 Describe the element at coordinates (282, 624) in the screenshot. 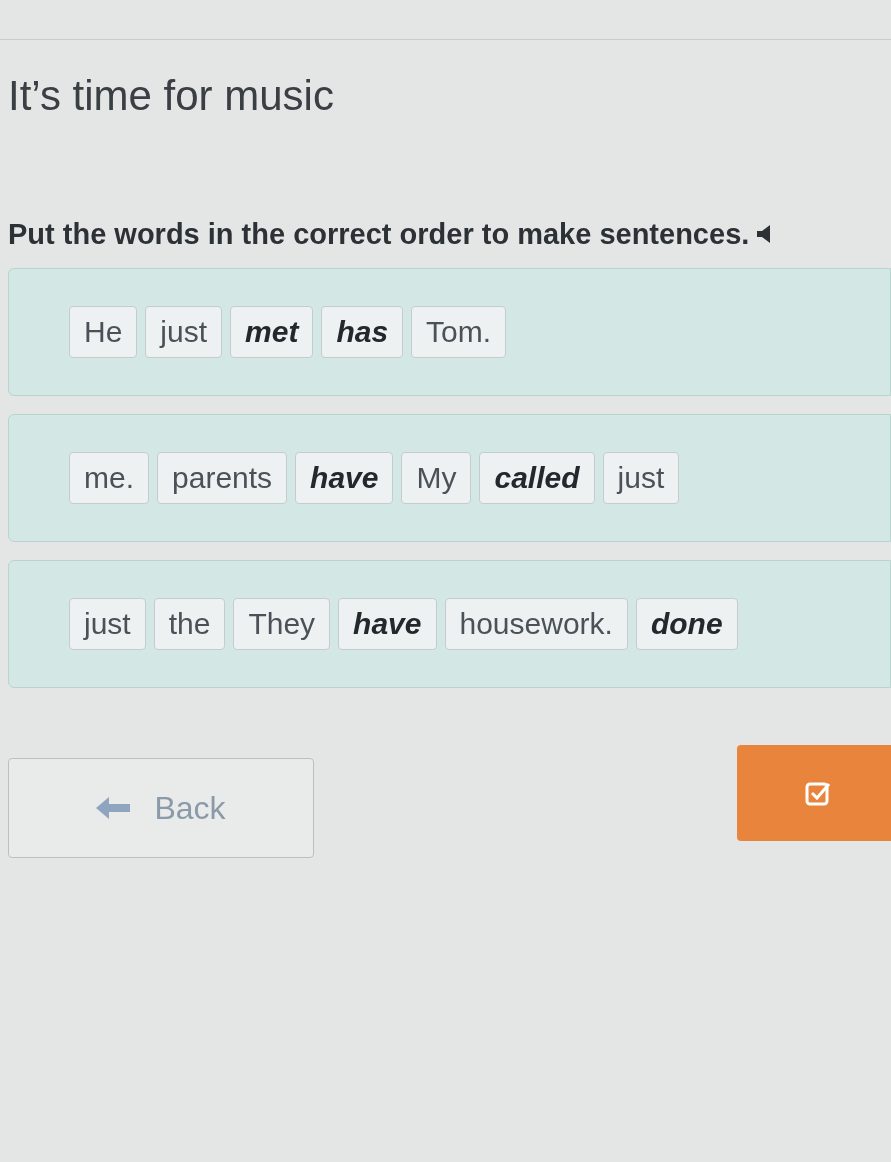

I see `word-tile: They` at that location.